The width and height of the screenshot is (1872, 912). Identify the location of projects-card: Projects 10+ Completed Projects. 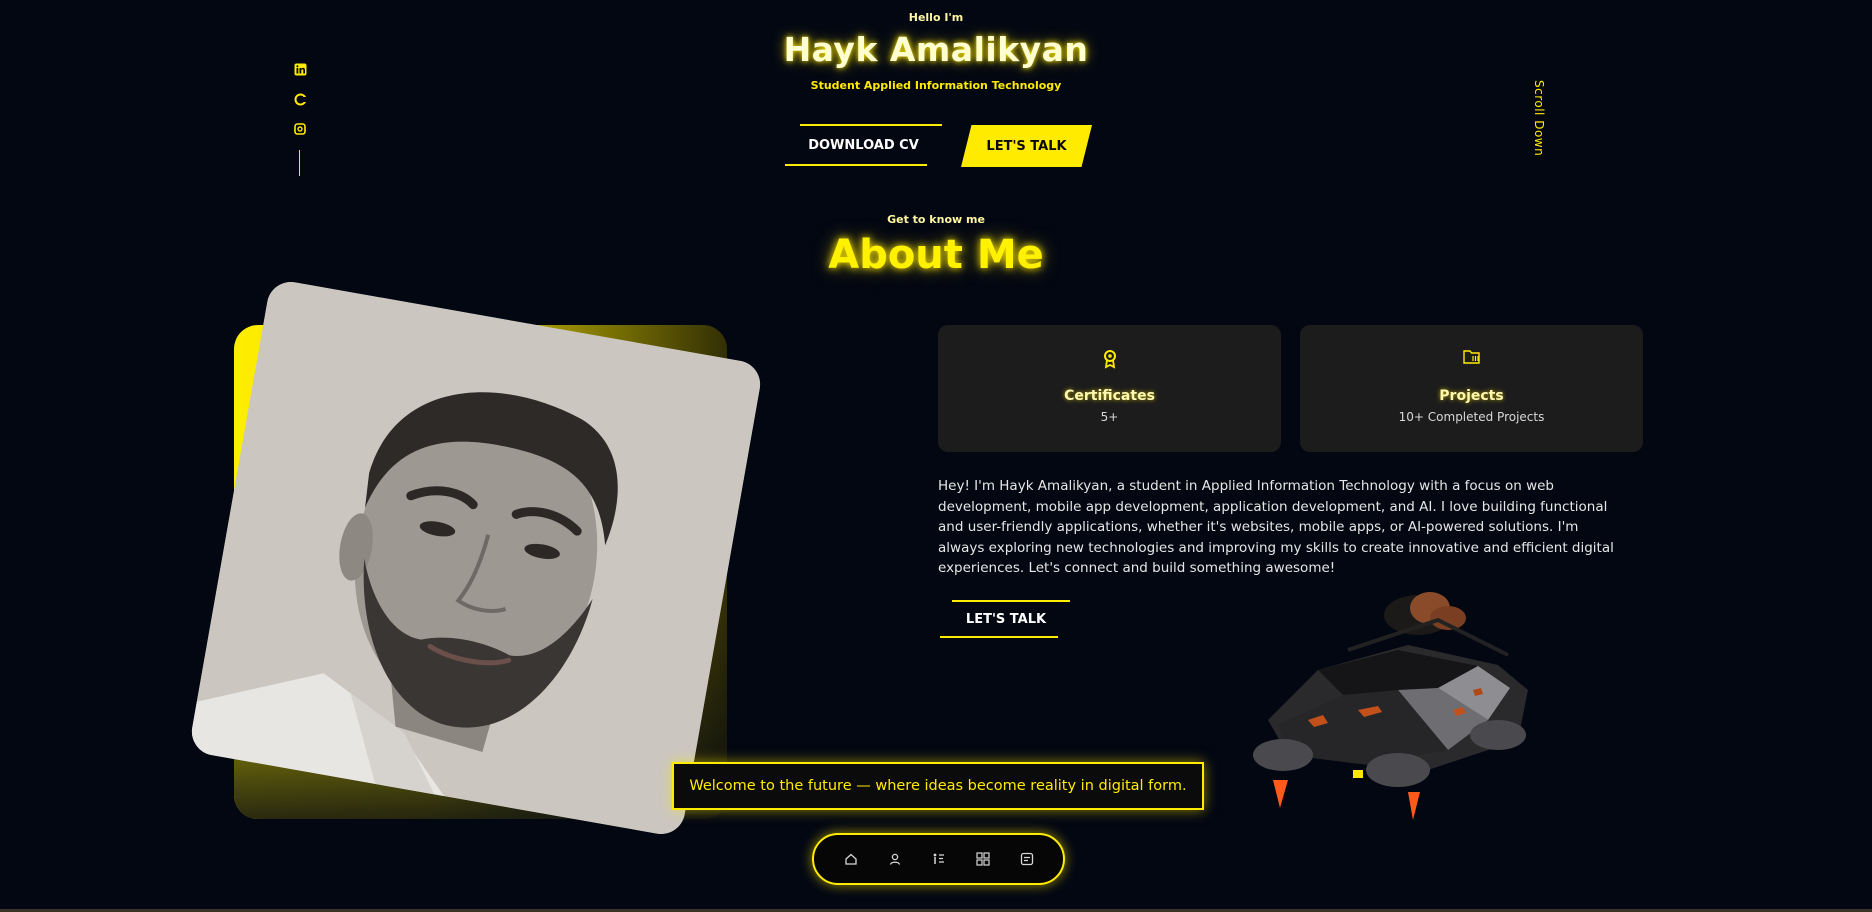
(1471, 388).